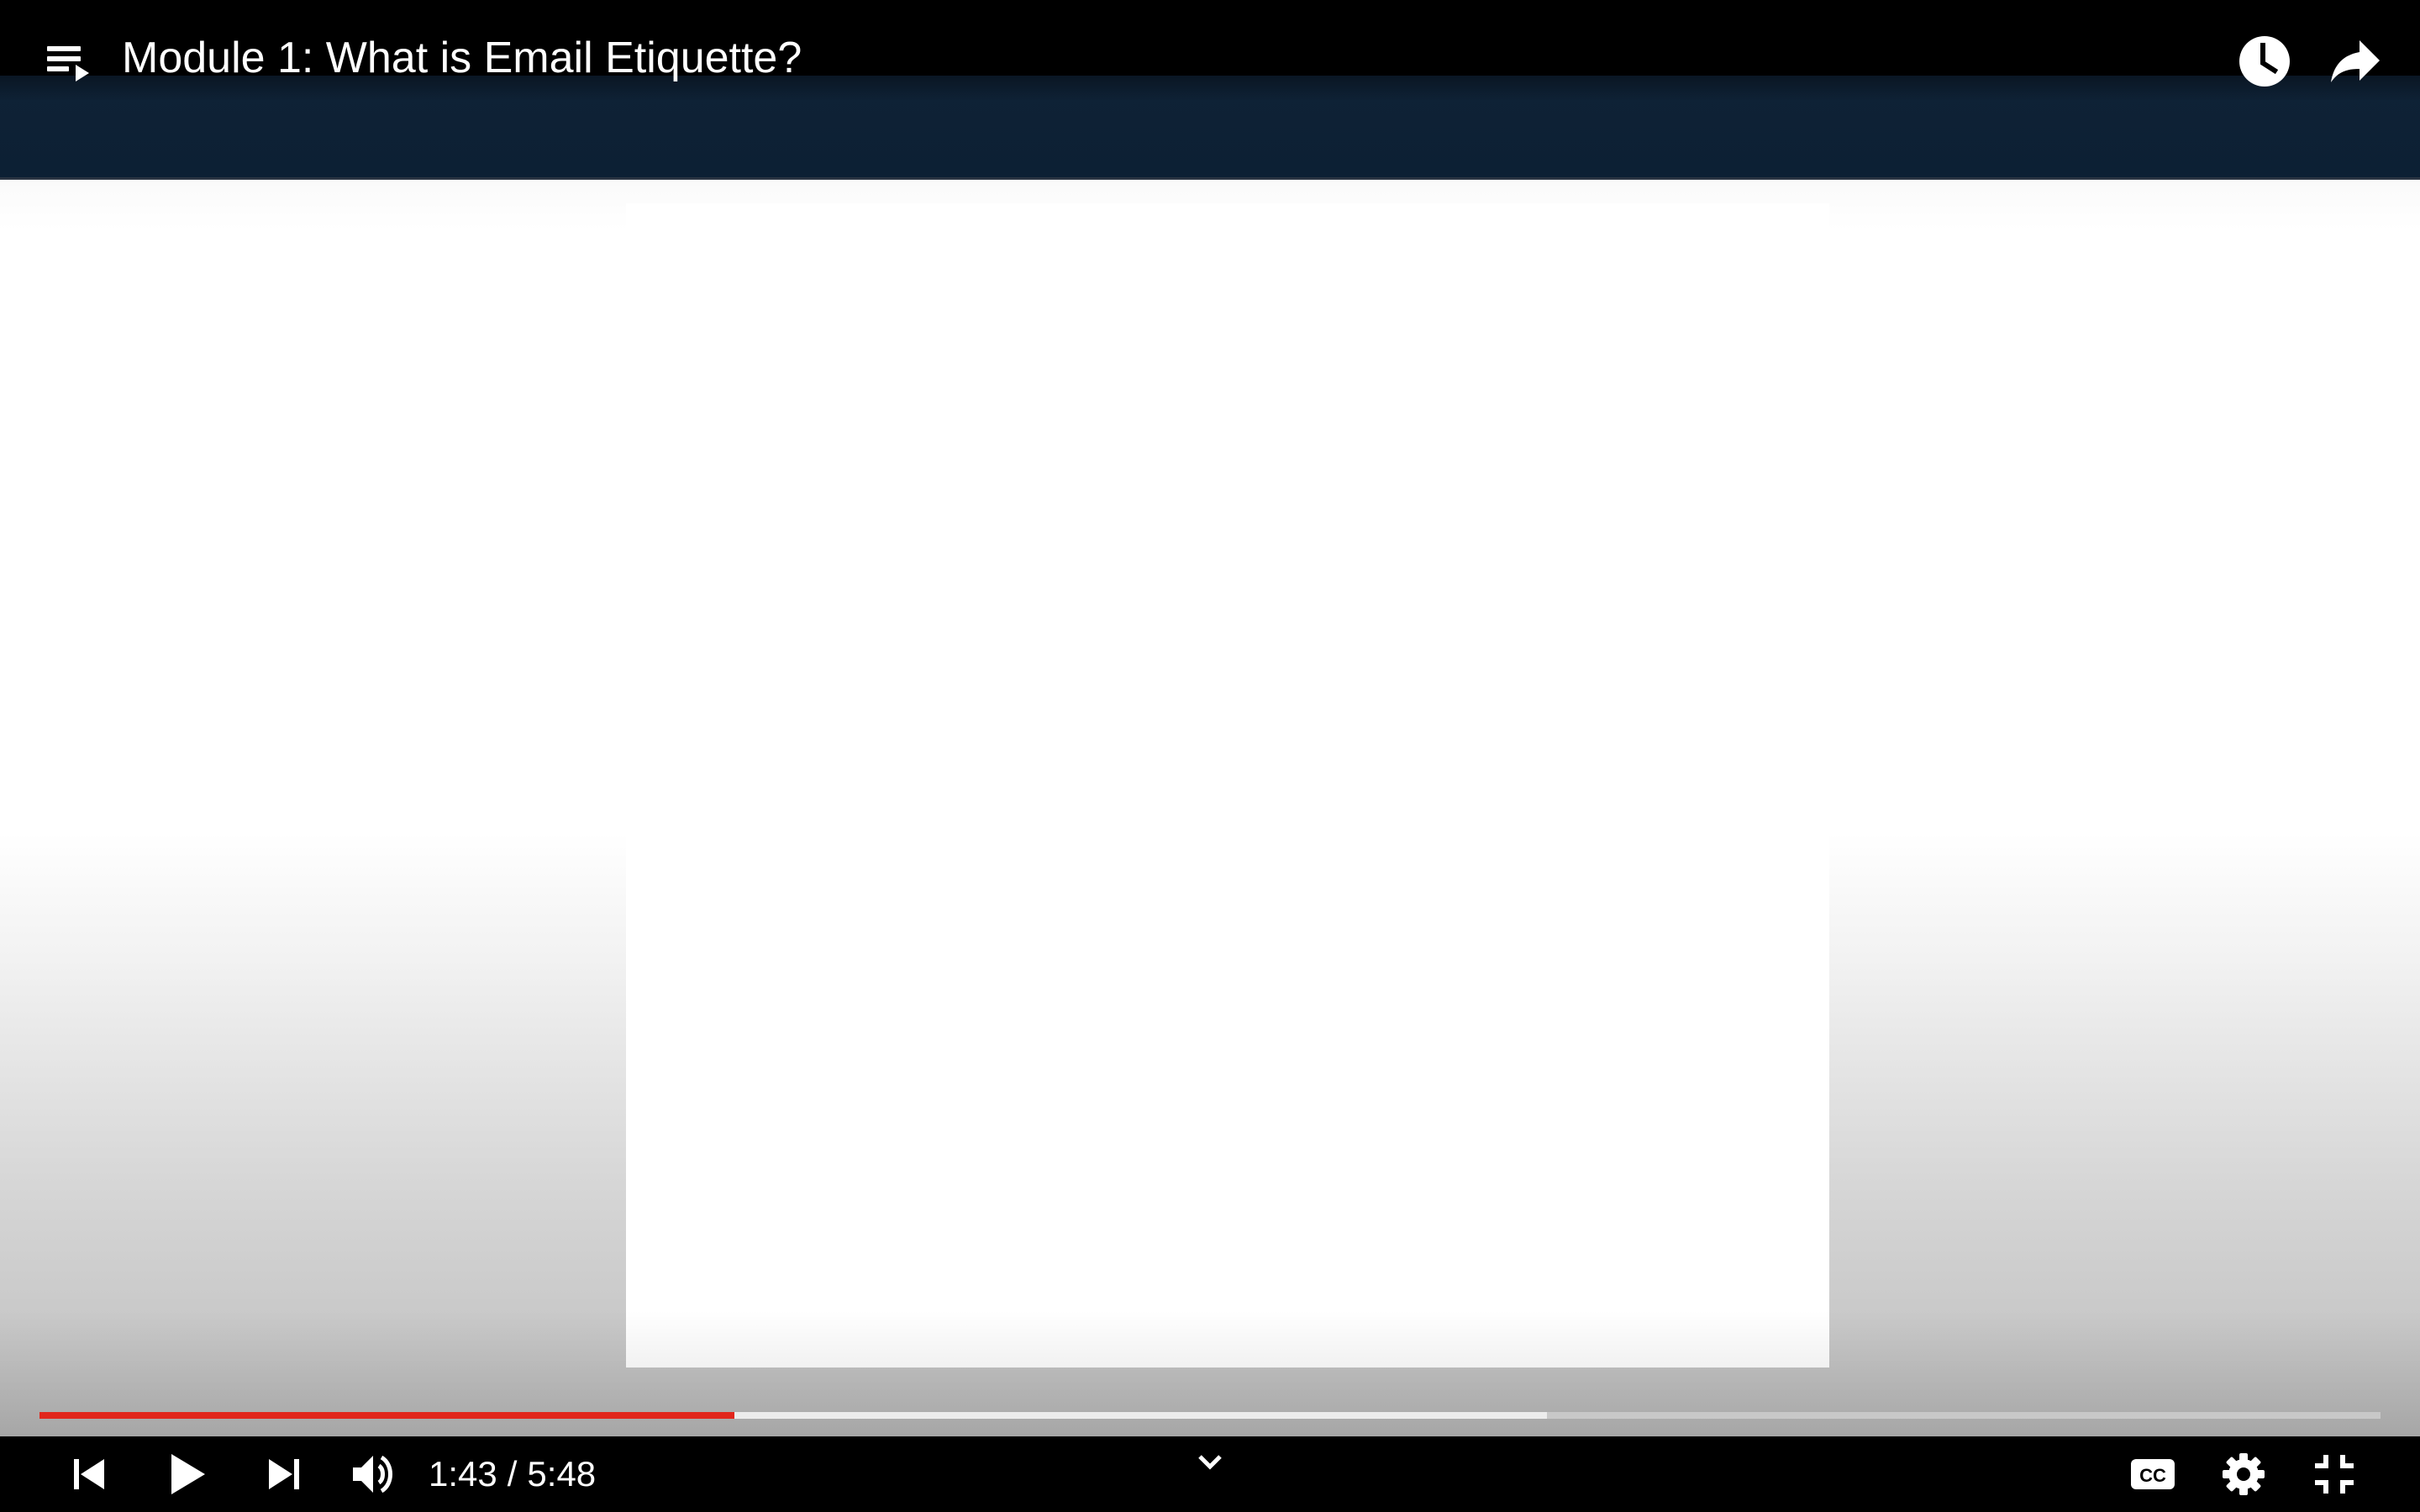 The height and width of the screenshot is (1512, 2420). Describe the element at coordinates (1210, 1414) in the screenshot. I see `progress-bar` at that location.